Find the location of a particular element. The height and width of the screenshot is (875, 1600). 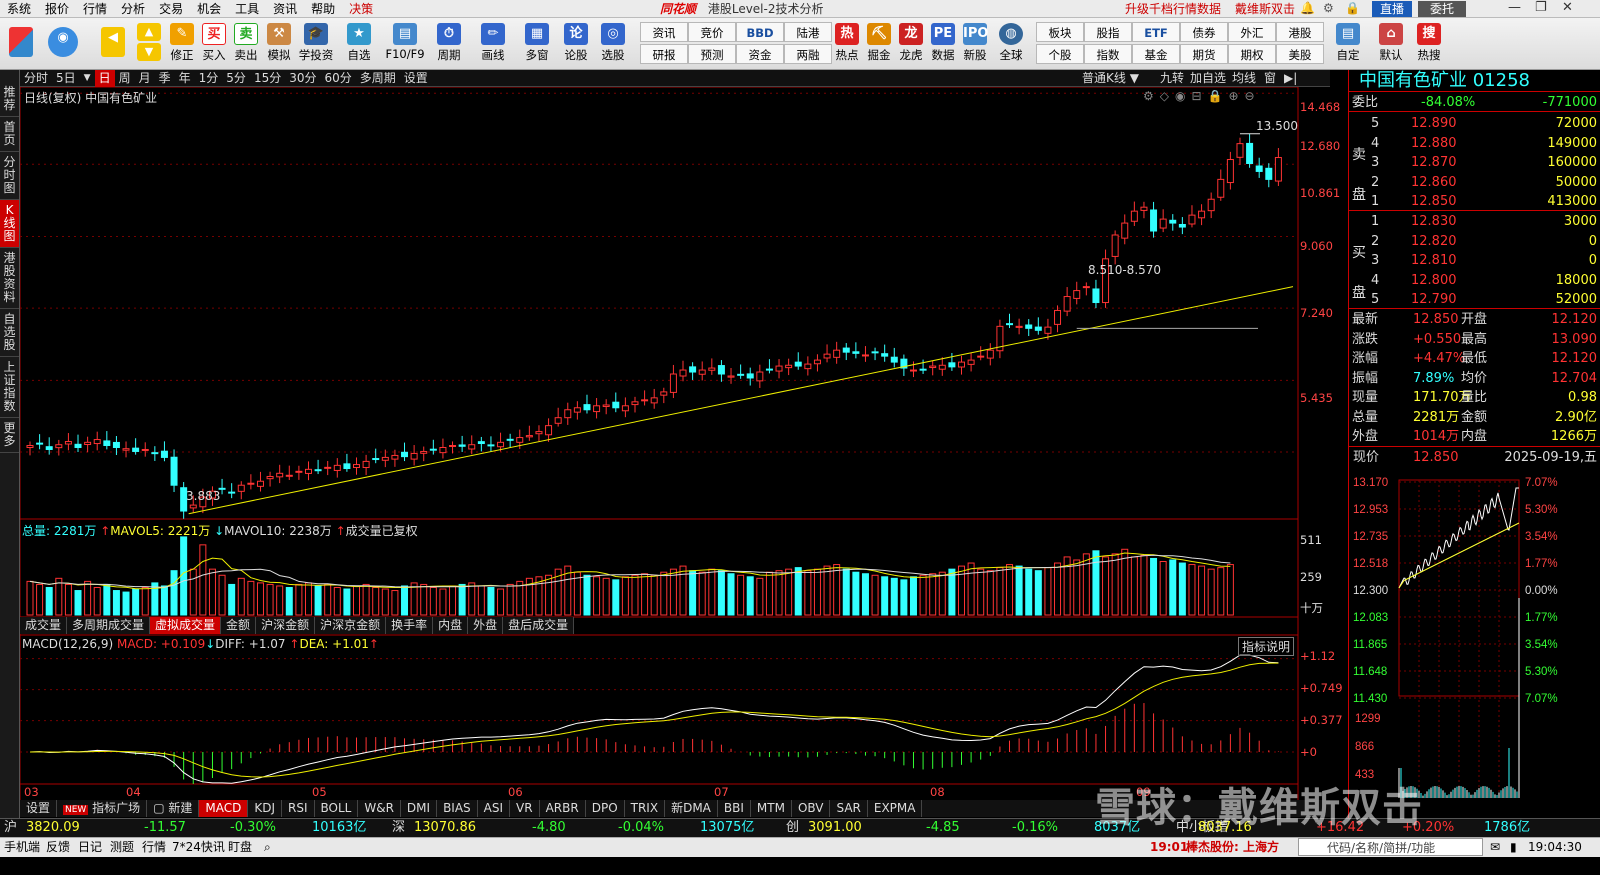

btn-fund: 基金 is located at coordinates (1156, 54).